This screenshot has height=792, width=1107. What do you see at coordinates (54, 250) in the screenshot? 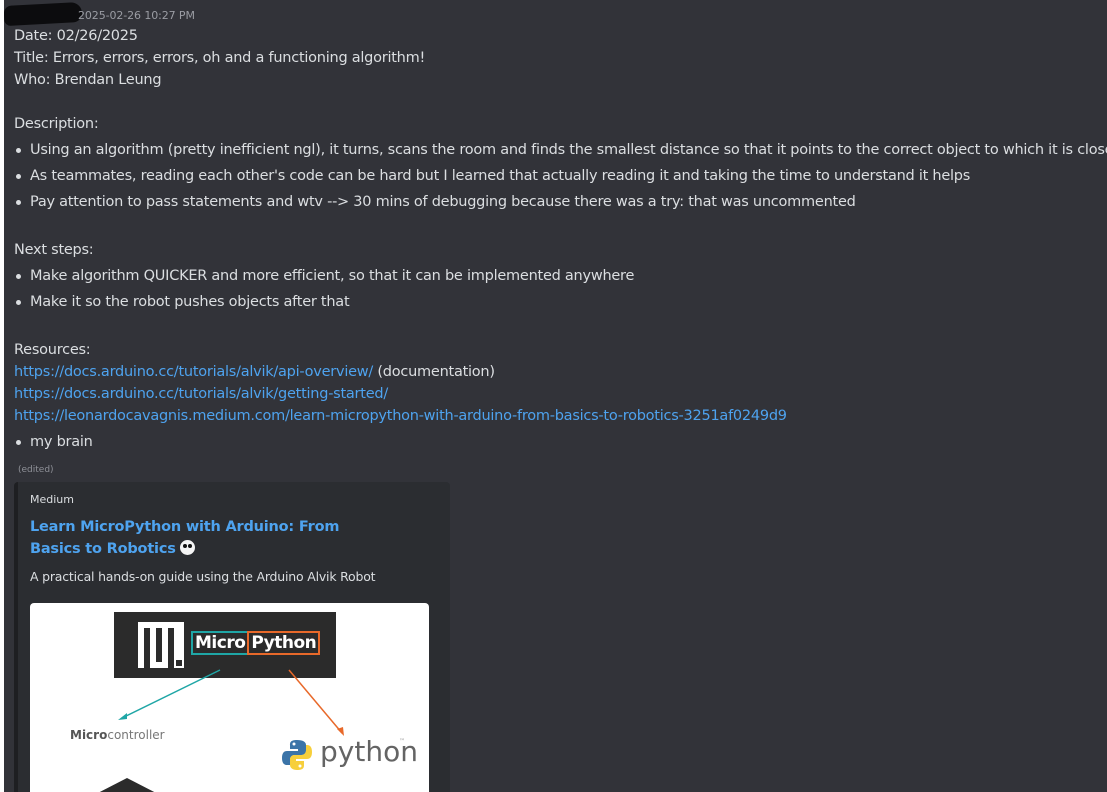
I see `next-steps-heading: Next steps:` at bounding box center [54, 250].